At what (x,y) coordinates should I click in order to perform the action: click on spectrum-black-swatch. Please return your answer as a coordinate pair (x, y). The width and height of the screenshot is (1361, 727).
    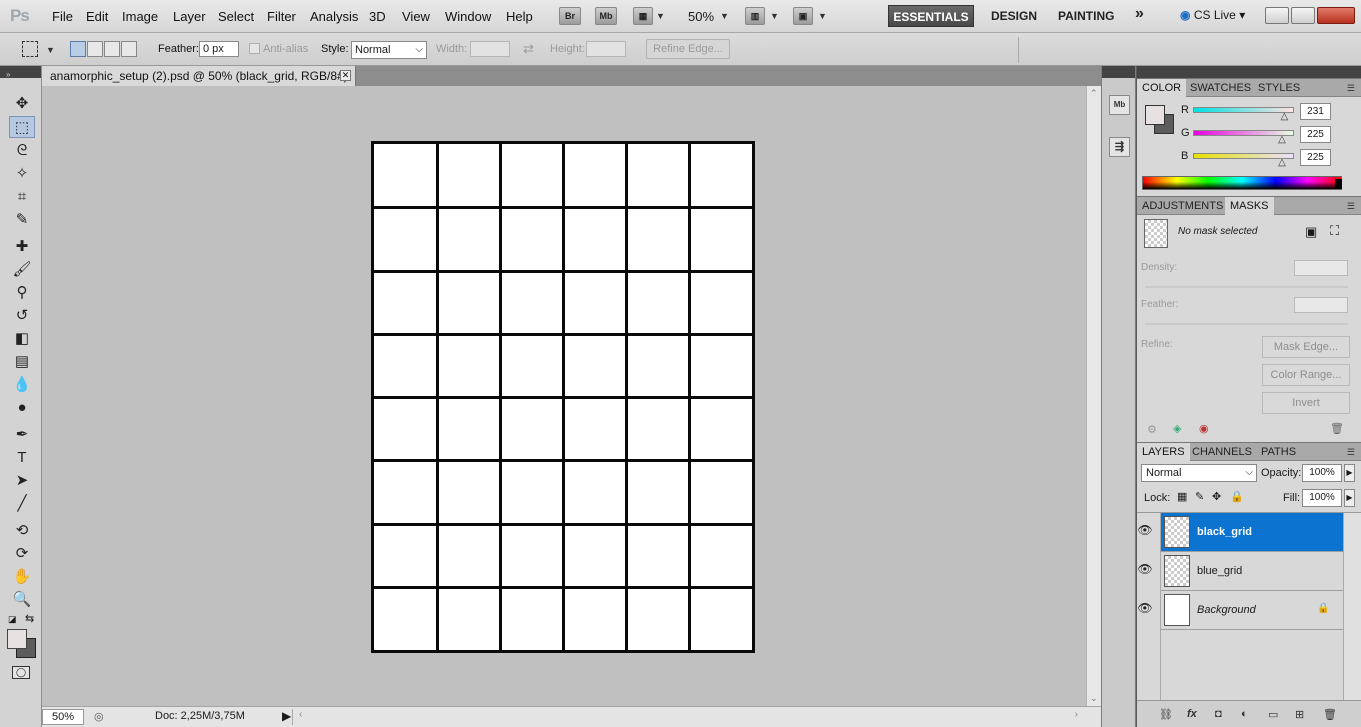
    Looking at the image, I should click on (1338, 184).